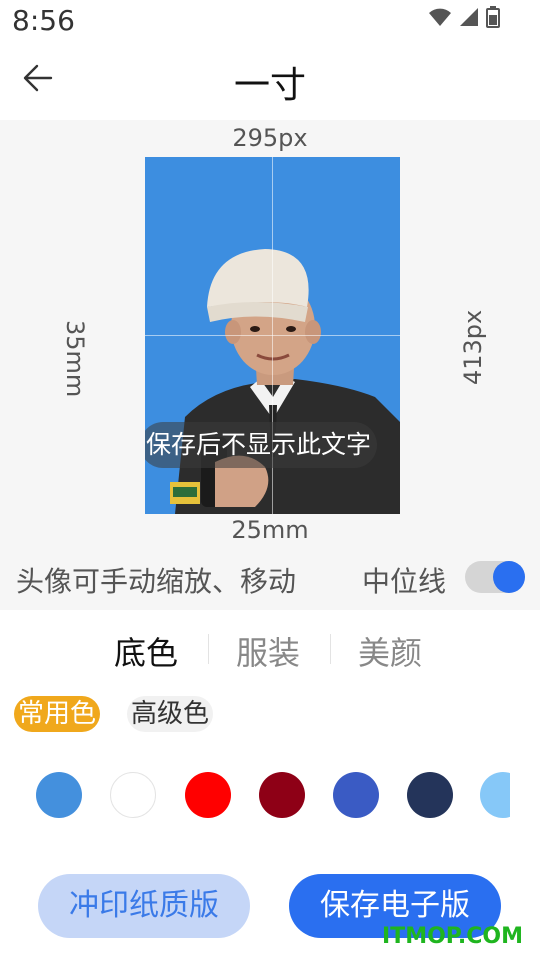  I want to click on swatch-overflow, so click(495, 795).